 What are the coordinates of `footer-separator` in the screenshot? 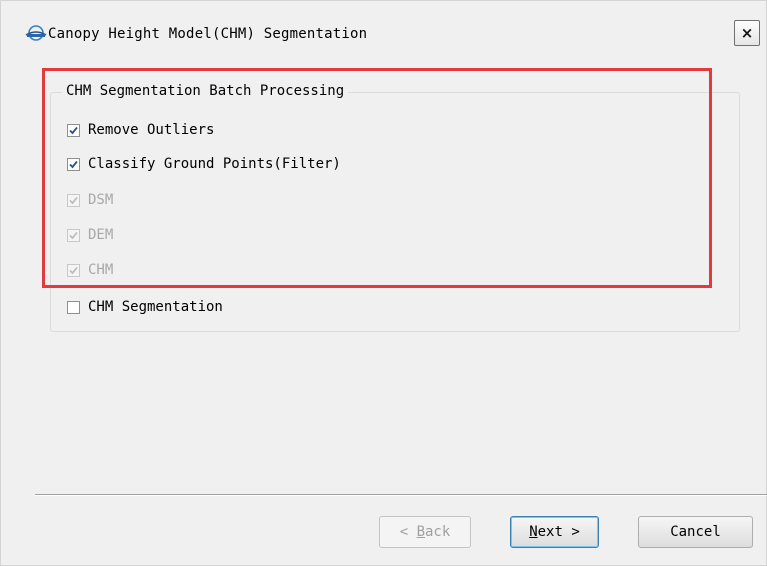 It's located at (401, 495).